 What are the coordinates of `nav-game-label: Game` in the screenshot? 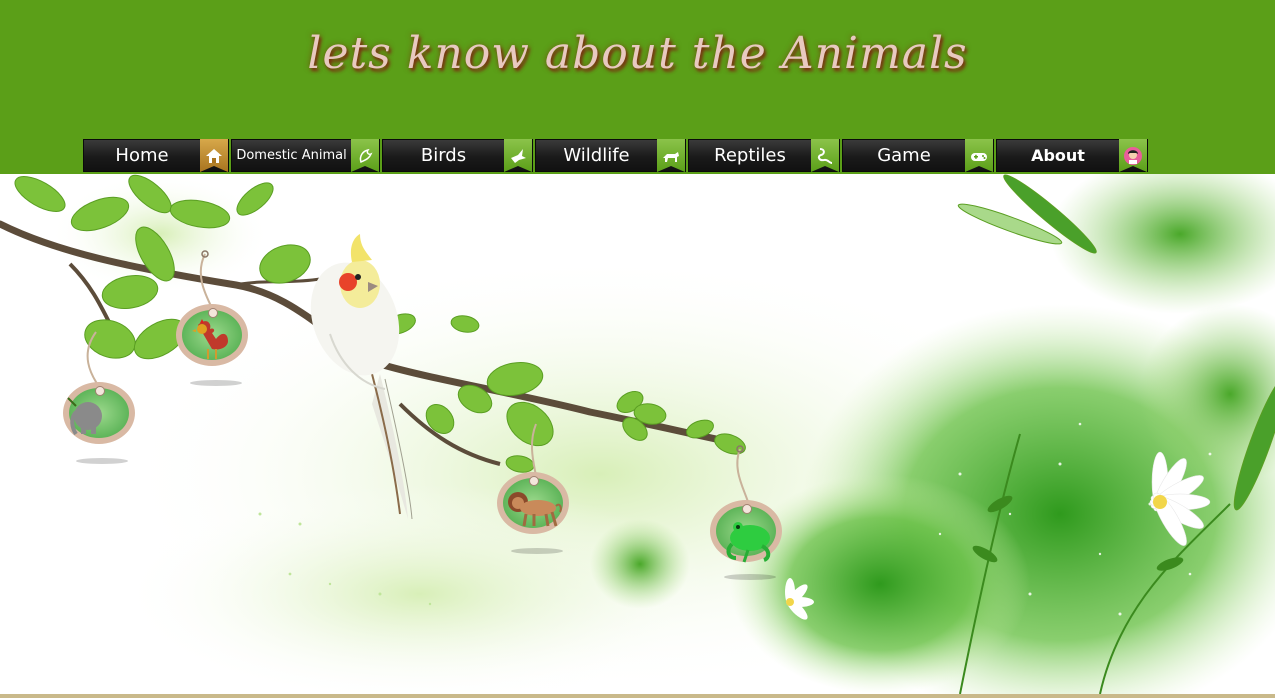 It's located at (904, 155).